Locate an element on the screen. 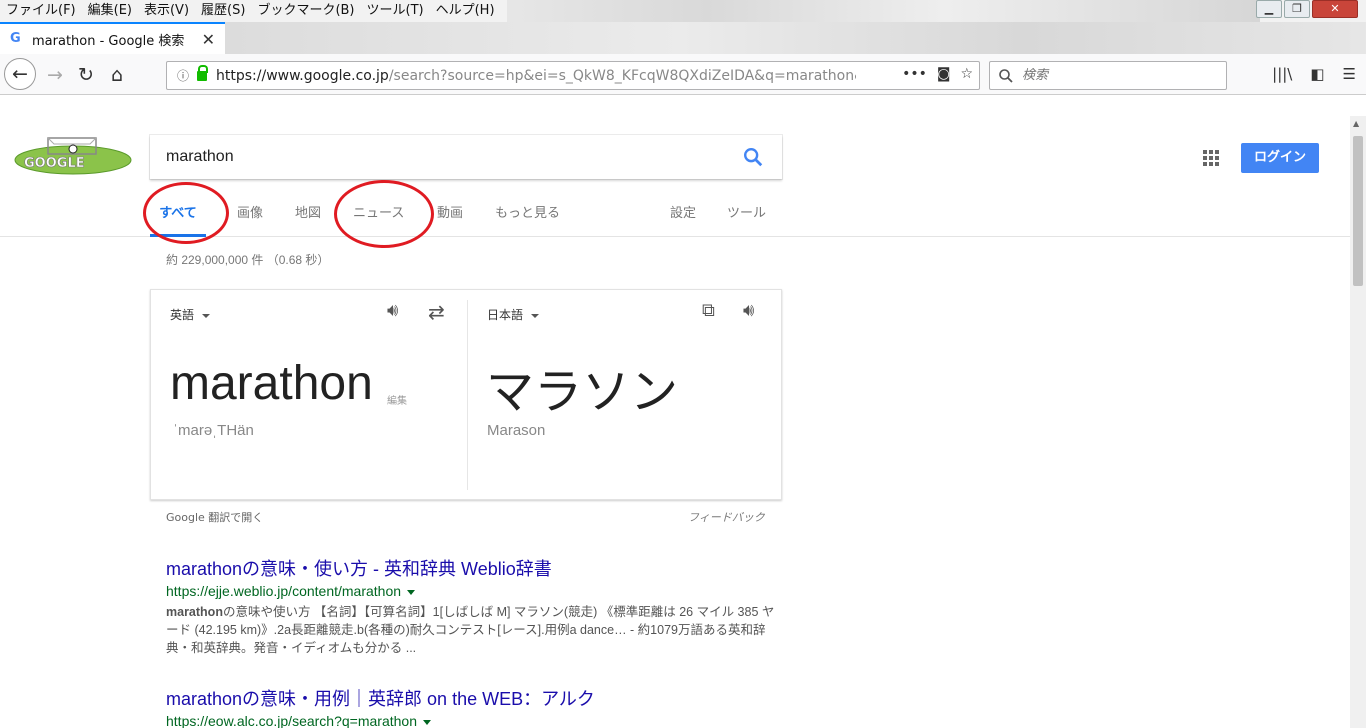 This screenshot has height=728, width=1366. source-language-select: 英語 is located at coordinates (190, 314).